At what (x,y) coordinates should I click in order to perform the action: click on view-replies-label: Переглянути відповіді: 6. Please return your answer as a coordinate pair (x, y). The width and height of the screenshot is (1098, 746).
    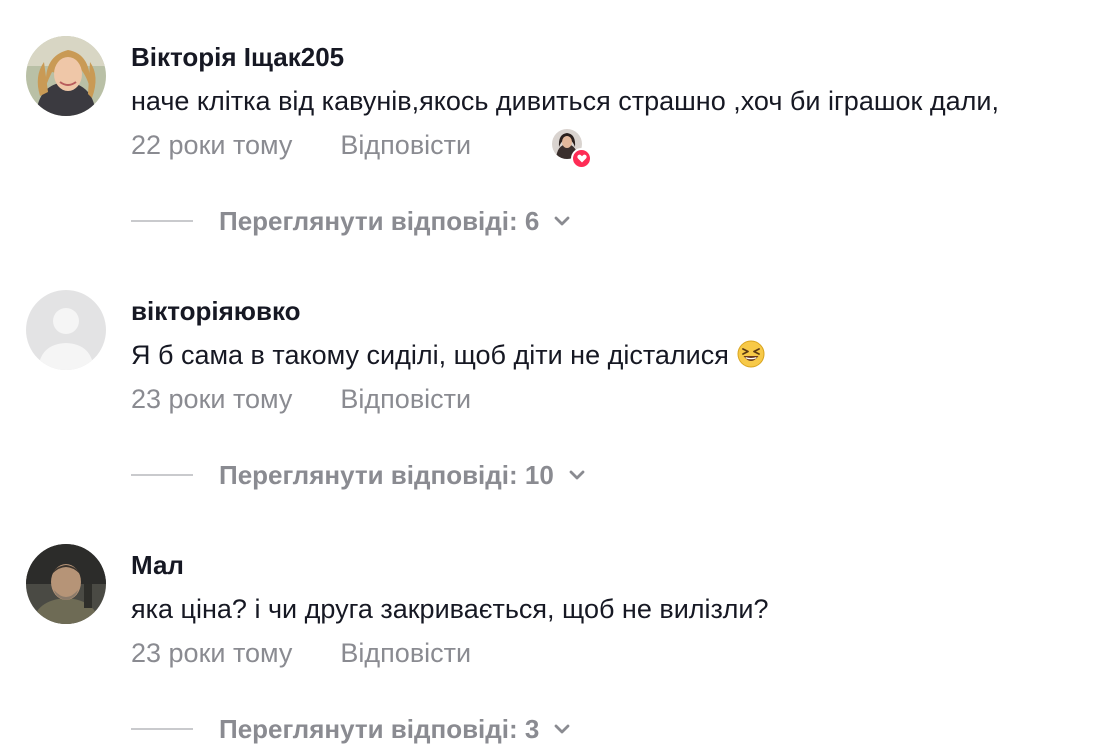
    Looking at the image, I should click on (379, 220).